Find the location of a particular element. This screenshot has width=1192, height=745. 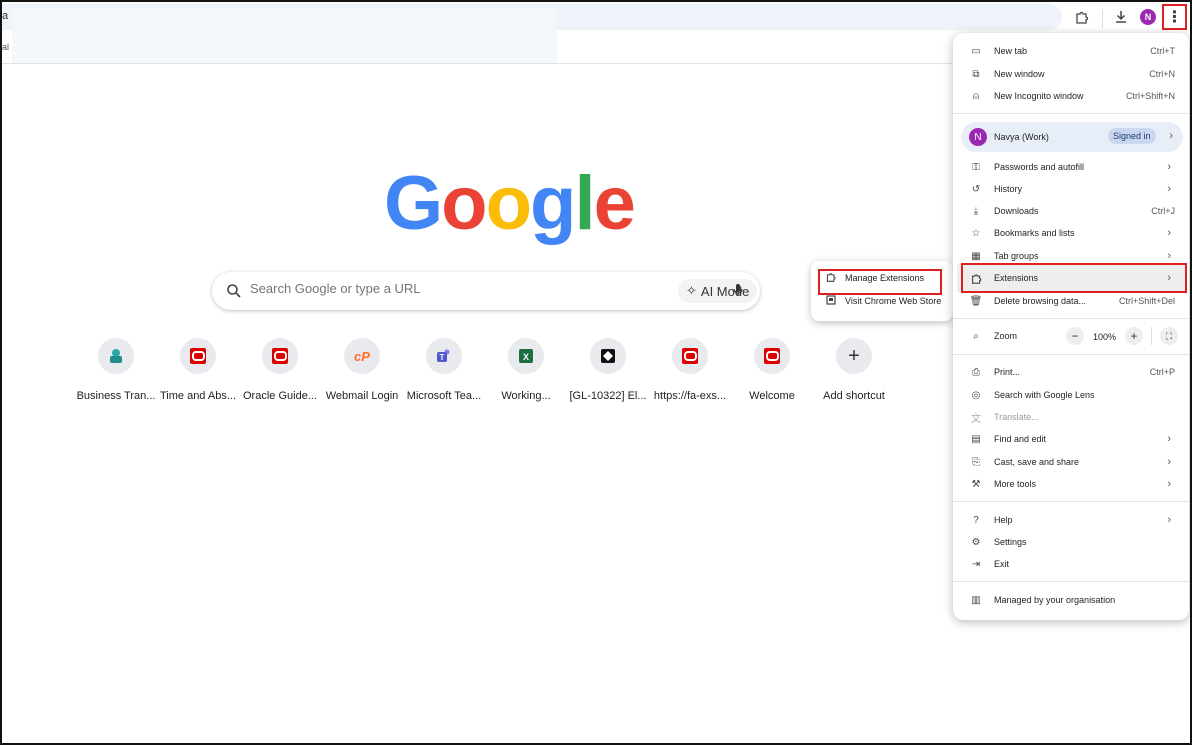

menu-shortcut: Ctrl+P is located at coordinates (1162, 372).